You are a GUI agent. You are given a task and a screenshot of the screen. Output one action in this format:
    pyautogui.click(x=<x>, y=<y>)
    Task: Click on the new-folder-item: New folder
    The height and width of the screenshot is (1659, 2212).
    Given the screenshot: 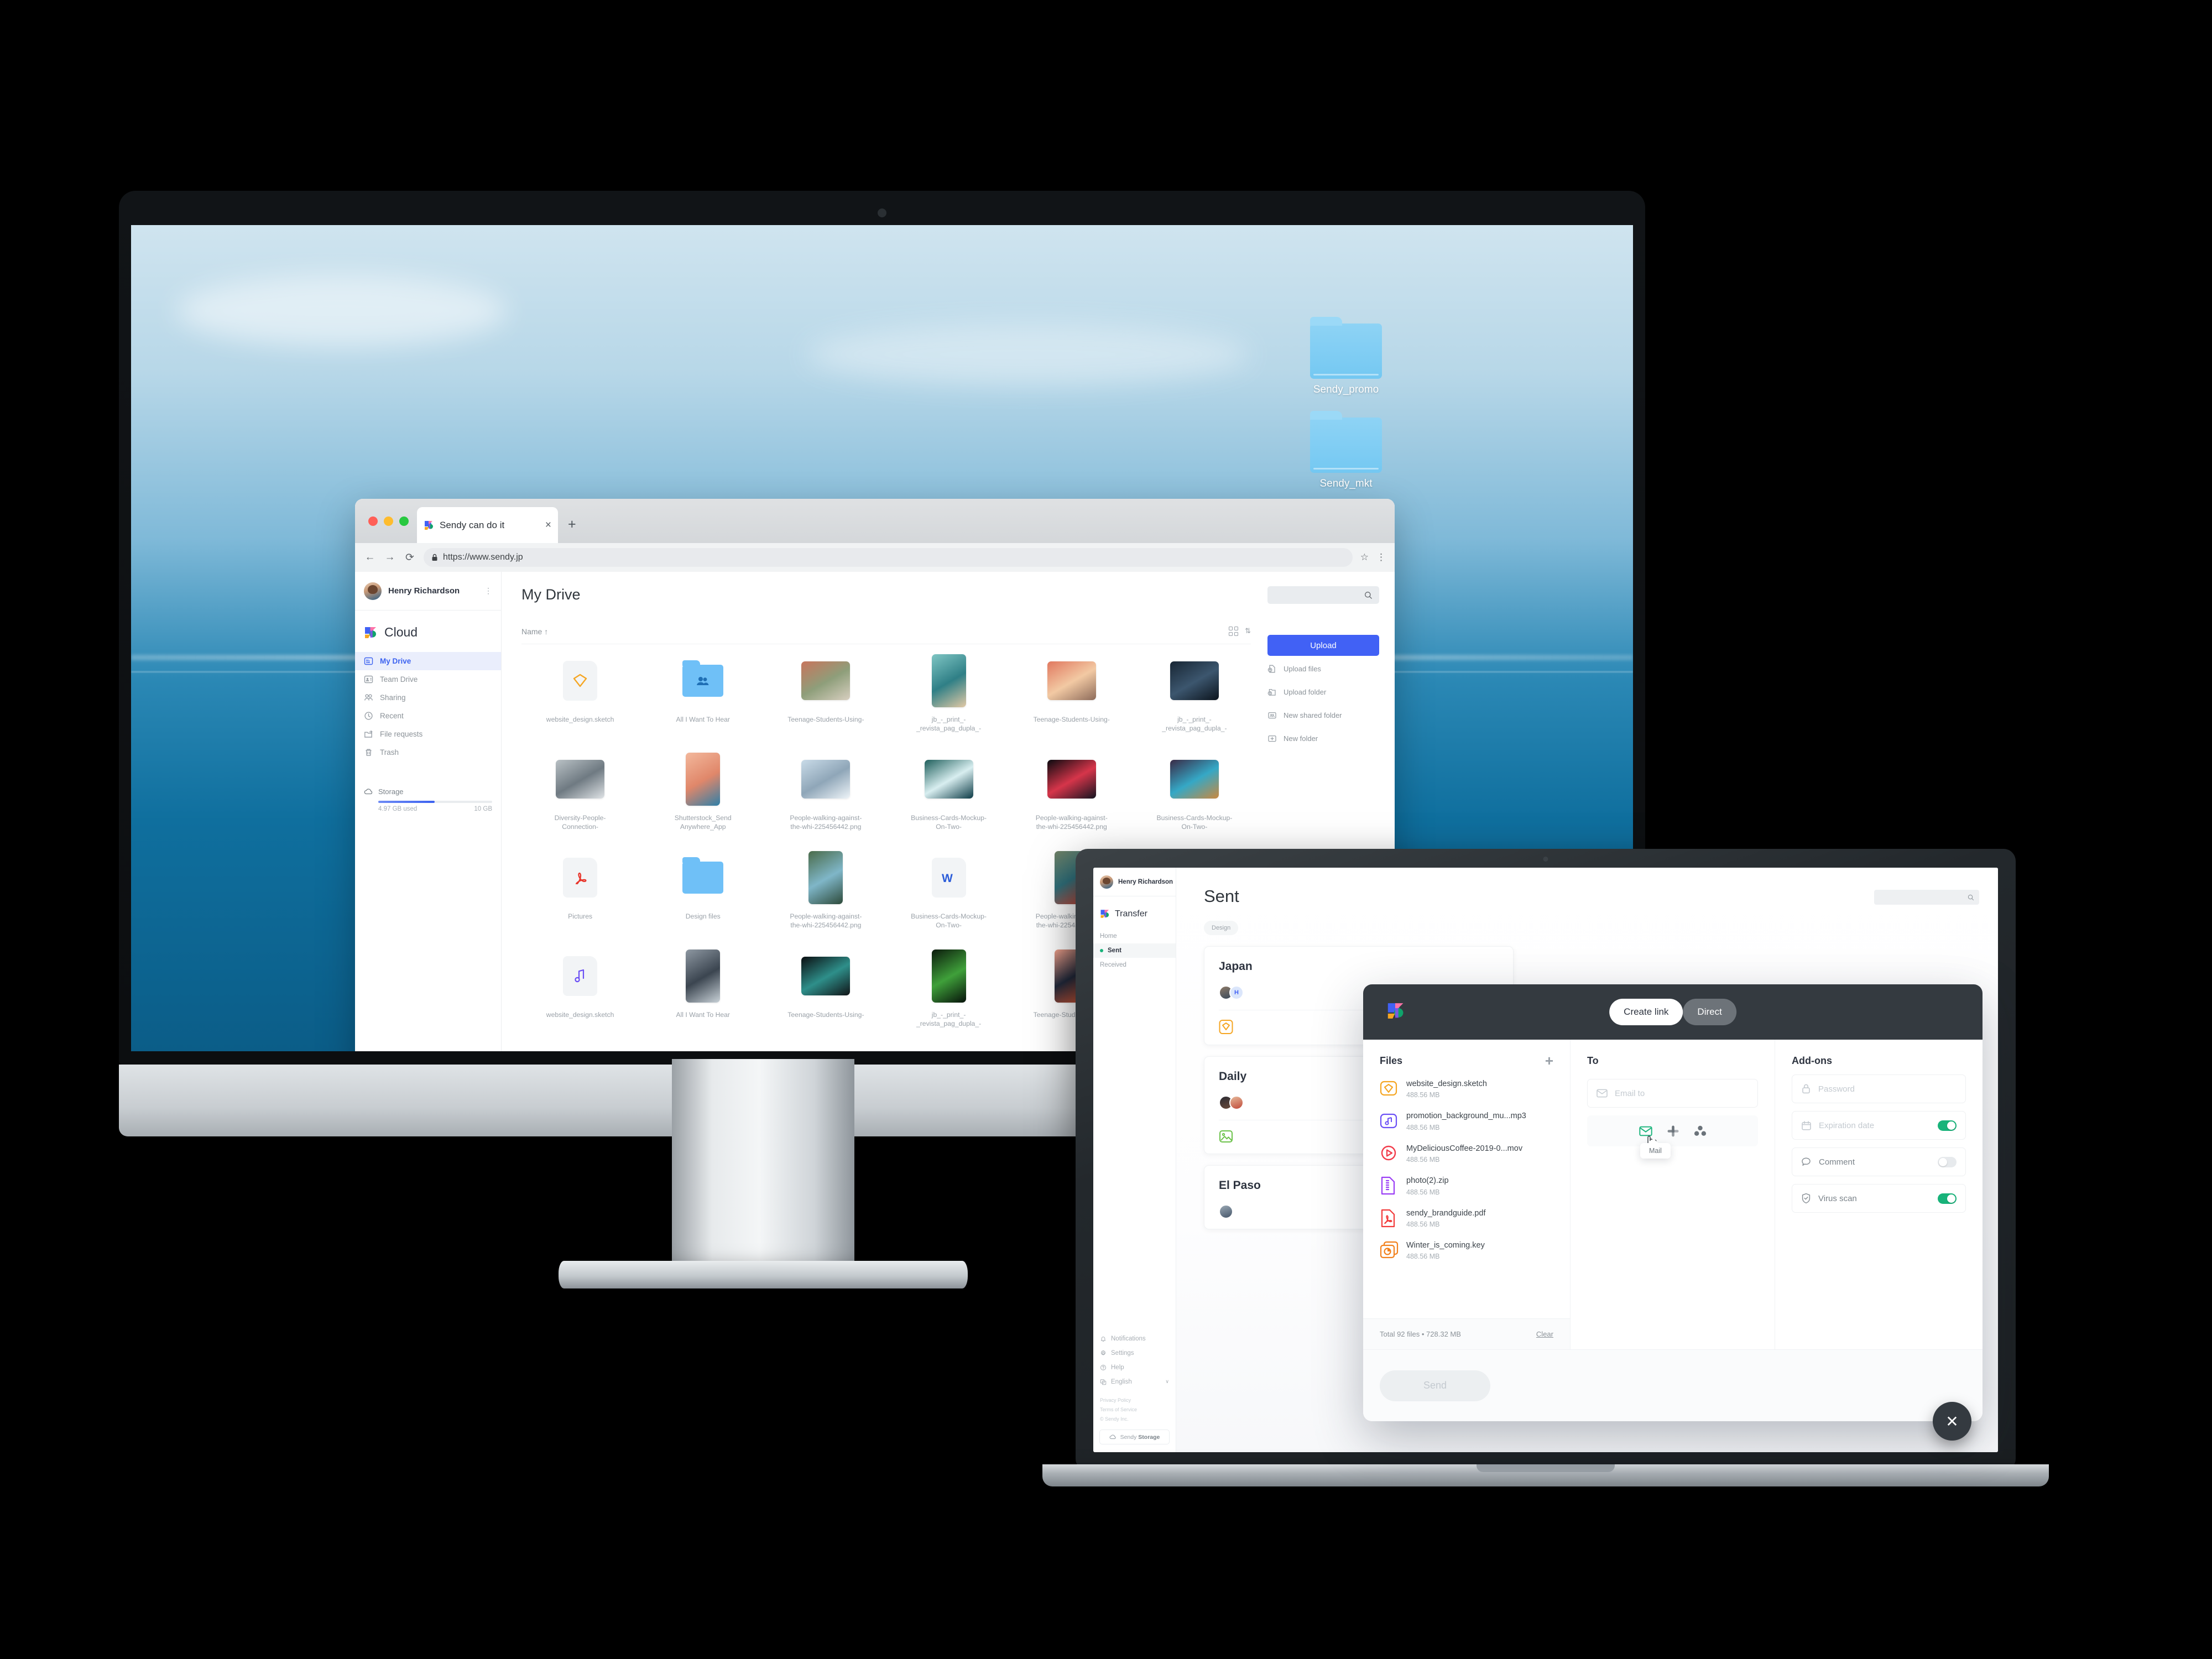 What is the action you would take?
    pyautogui.click(x=1323, y=739)
    